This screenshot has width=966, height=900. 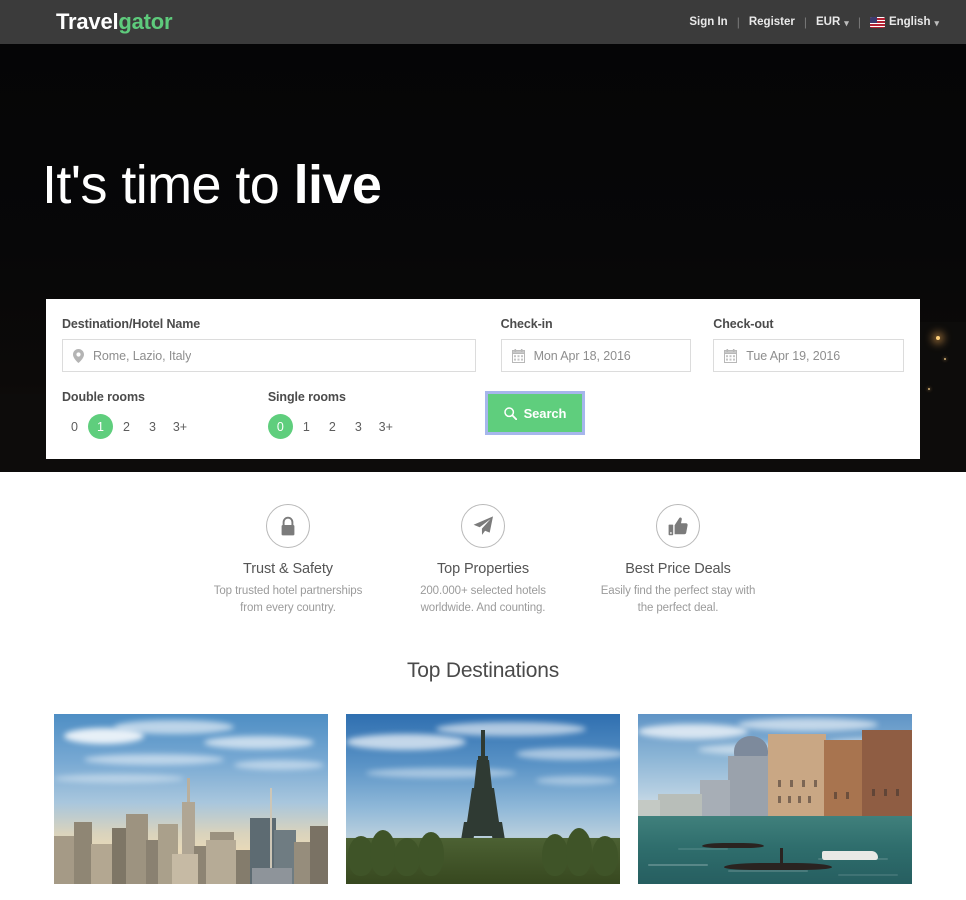 What do you see at coordinates (306, 426) in the screenshot?
I see `single-rooms-option-1: 1` at bounding box center [306, 426].